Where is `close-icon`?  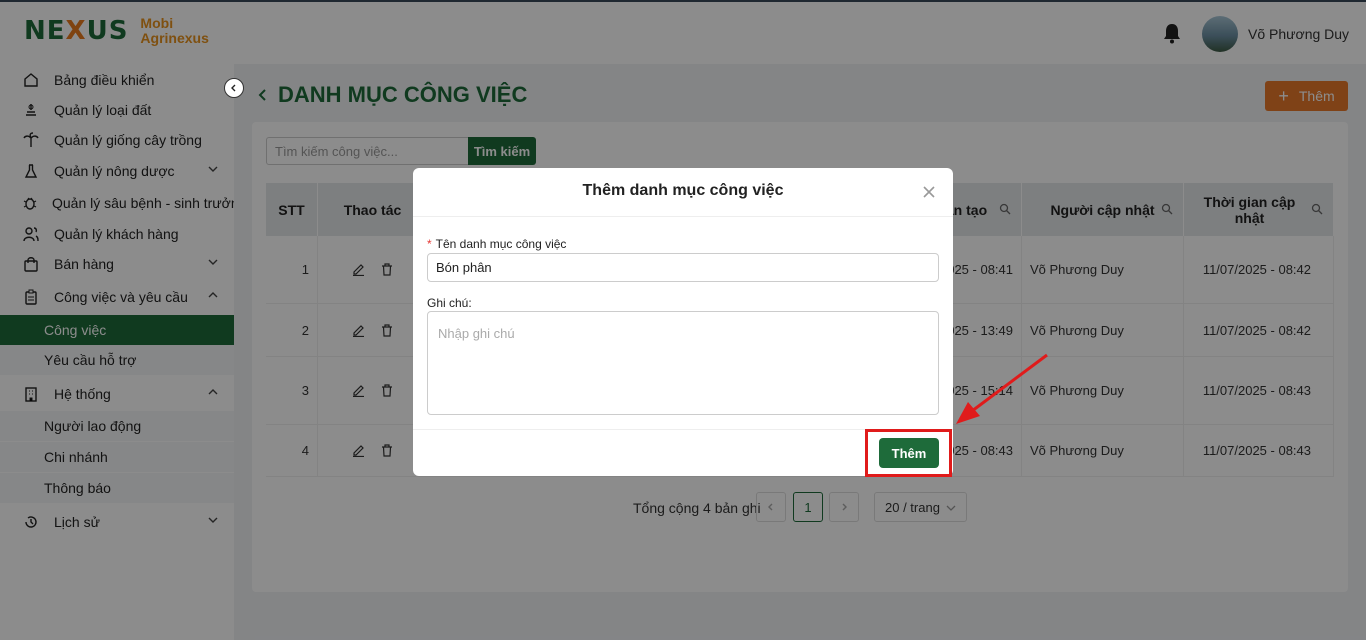 close-icon is located at coordinates (929, 192).